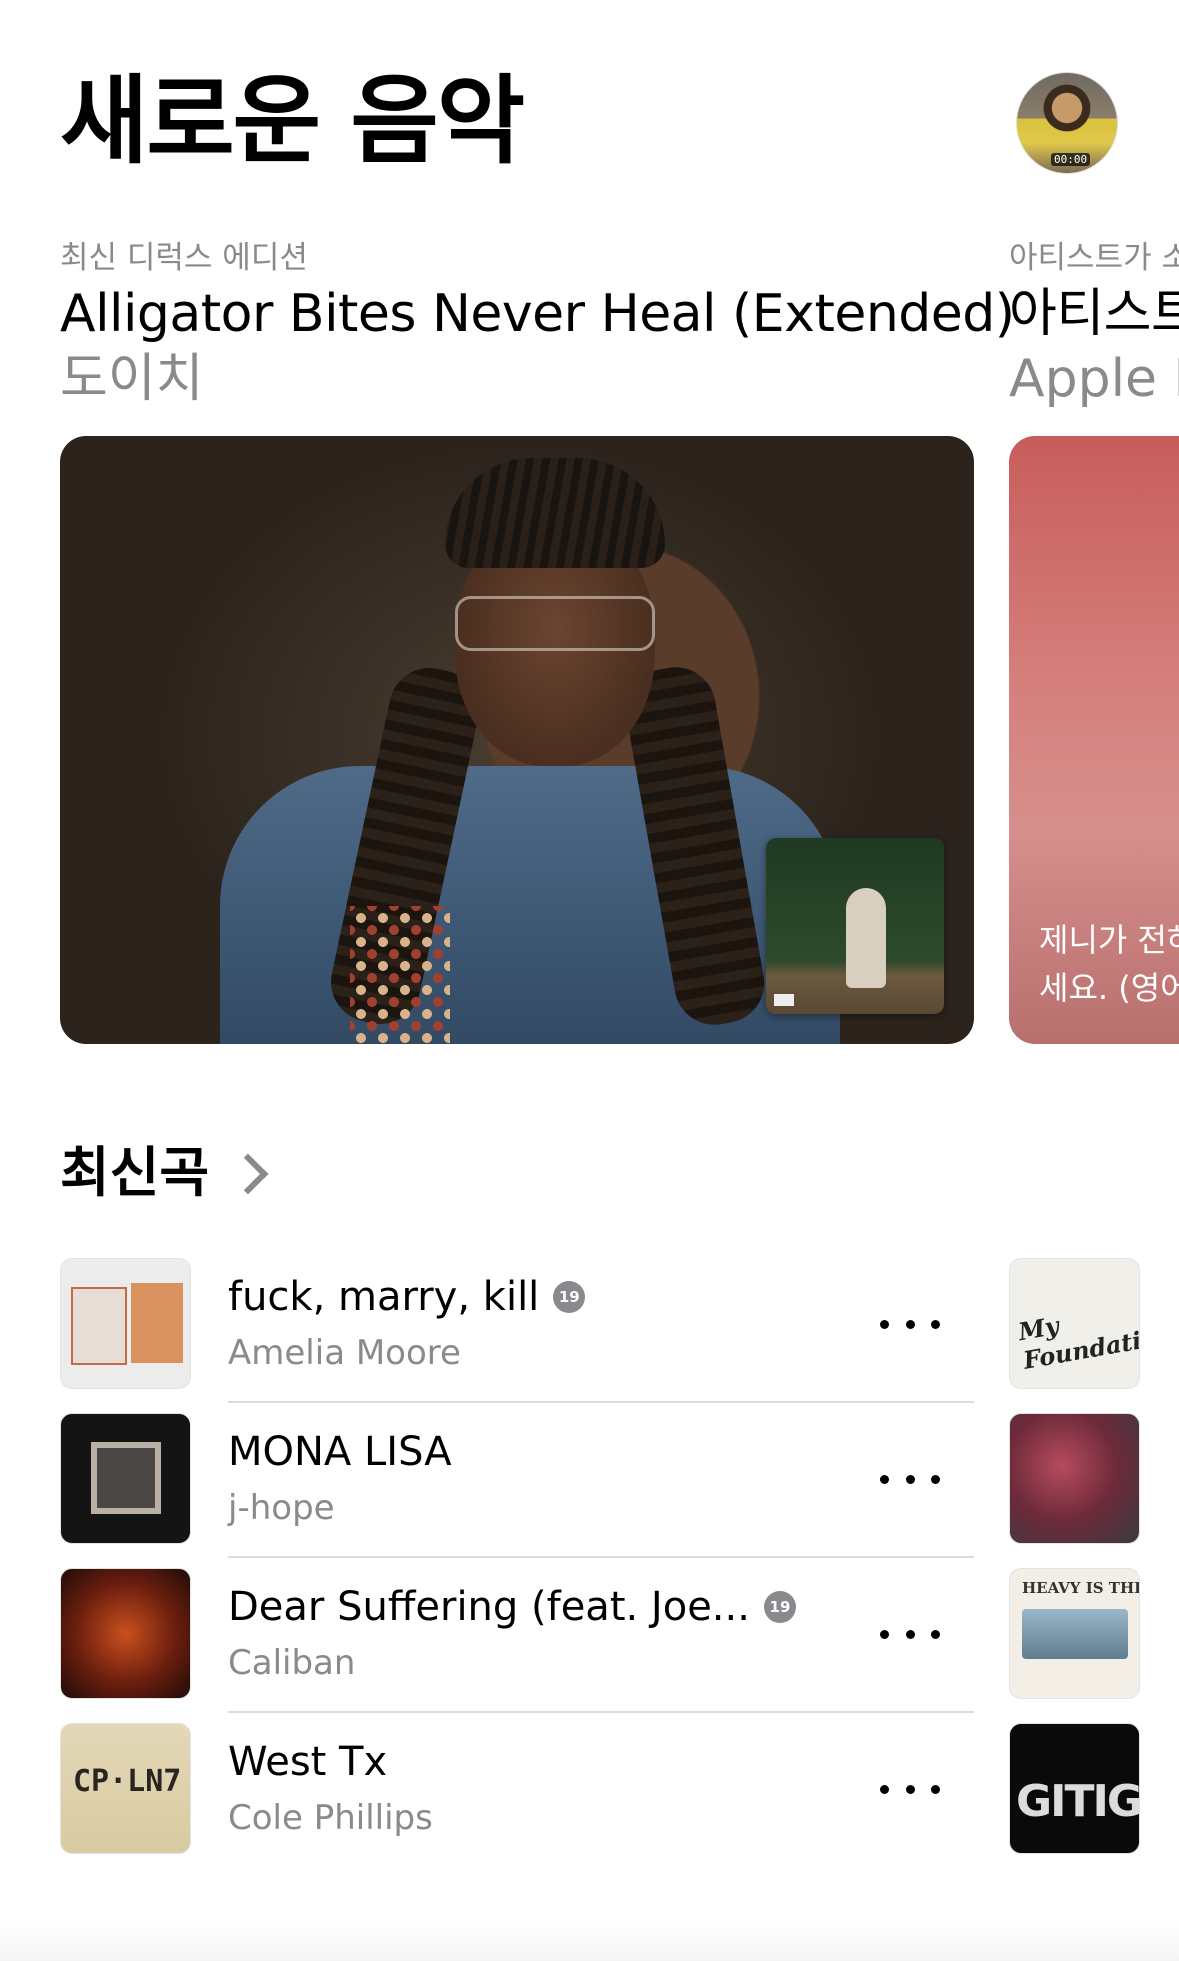  What do you see at coordinates (1074, 1788) in the screenshot?
I see `album-art: GITIG` at bounding box center [1074, 1788].